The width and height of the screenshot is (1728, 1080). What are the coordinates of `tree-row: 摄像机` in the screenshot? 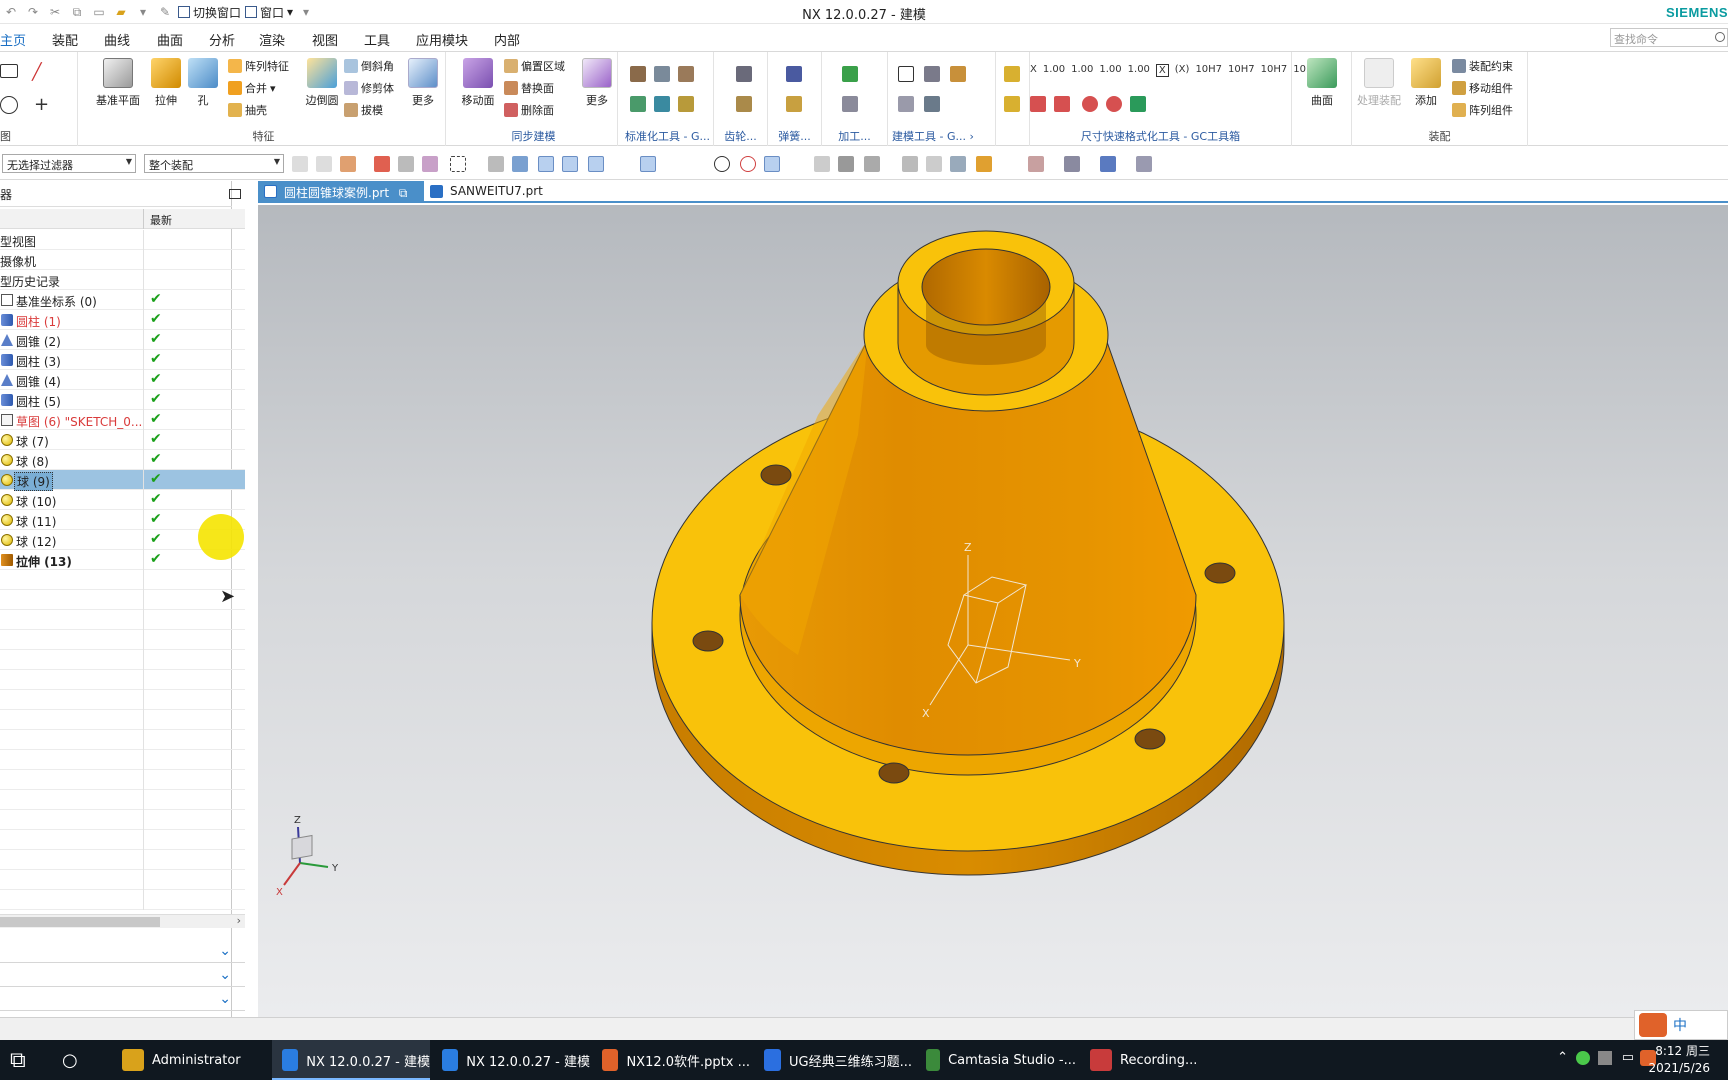 It's located at (122, 260).